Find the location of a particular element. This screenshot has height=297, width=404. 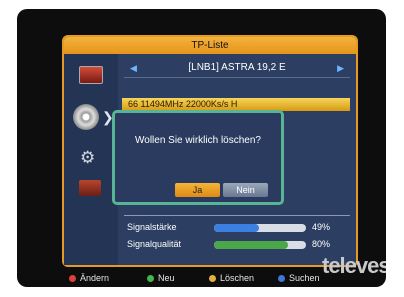

gear-icon: ⚙ is located at coordinates (88, 157).